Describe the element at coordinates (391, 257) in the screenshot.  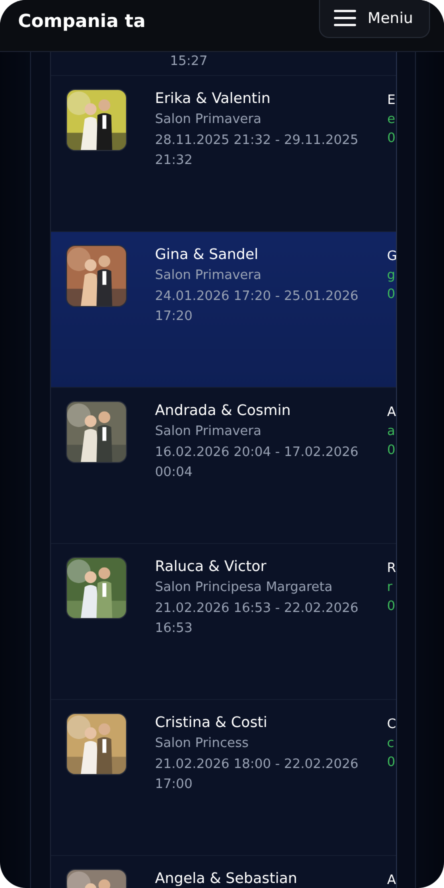
I see `column-text: G` at that location.